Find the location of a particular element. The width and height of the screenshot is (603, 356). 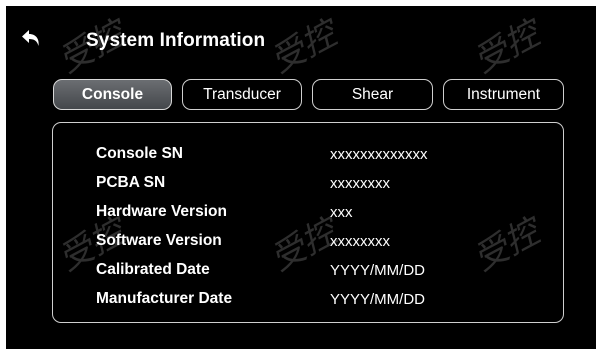

info-label: Hardware Version is located at coordinates (161, 211).